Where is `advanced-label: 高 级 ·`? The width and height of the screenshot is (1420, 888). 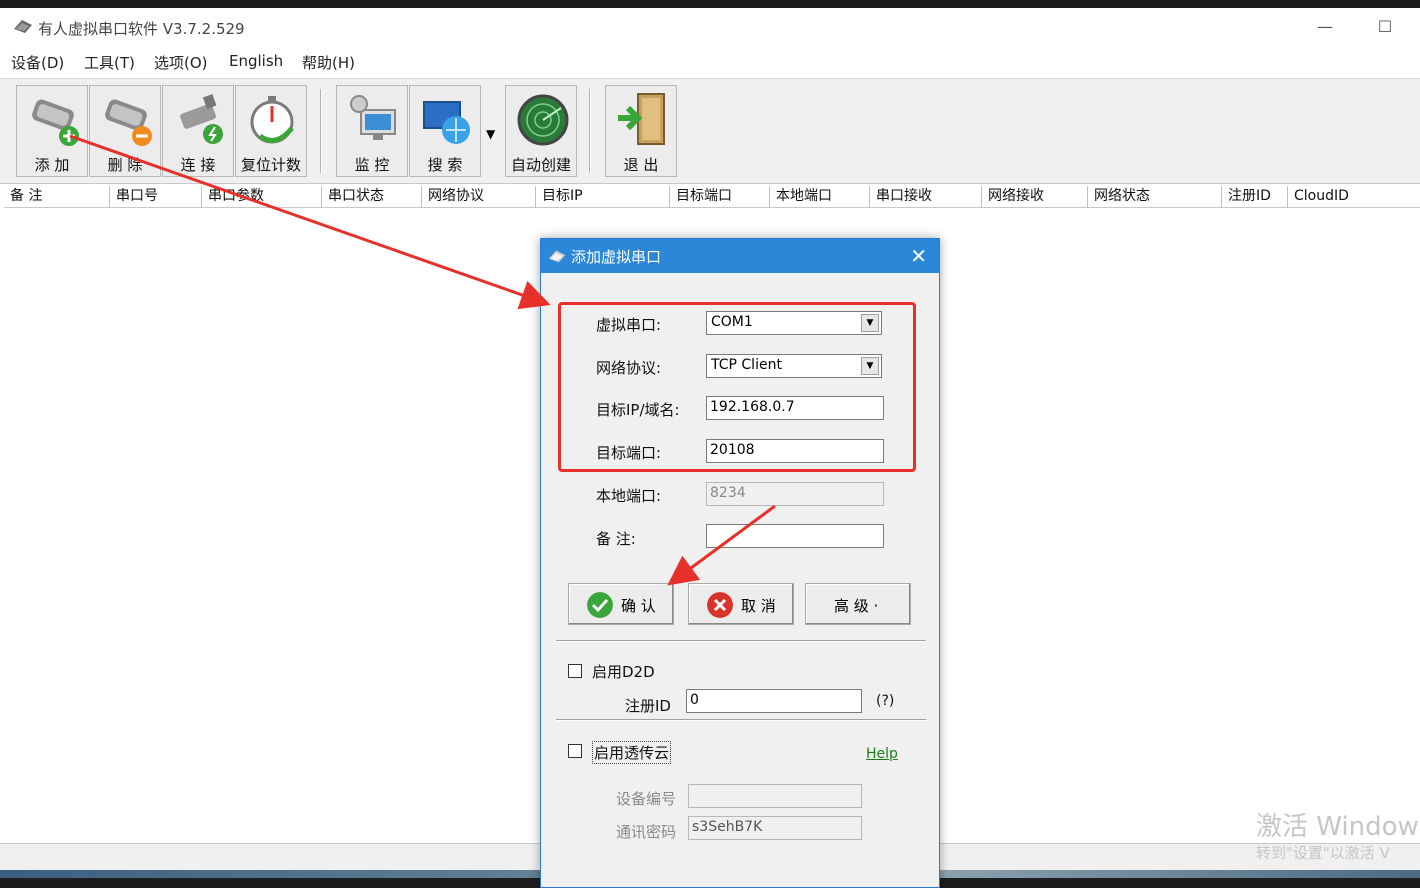
advanced-label: 高 级 · is located at coordinates (856, 606).